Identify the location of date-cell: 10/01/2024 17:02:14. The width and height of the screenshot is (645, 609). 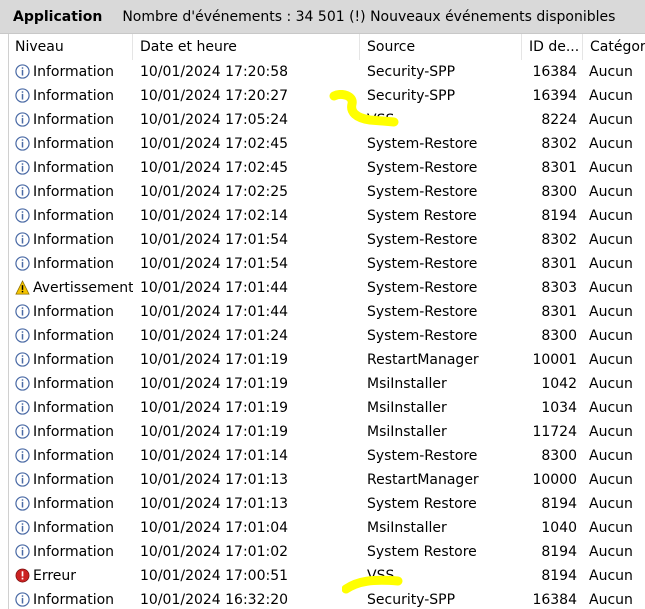
(214, 216).